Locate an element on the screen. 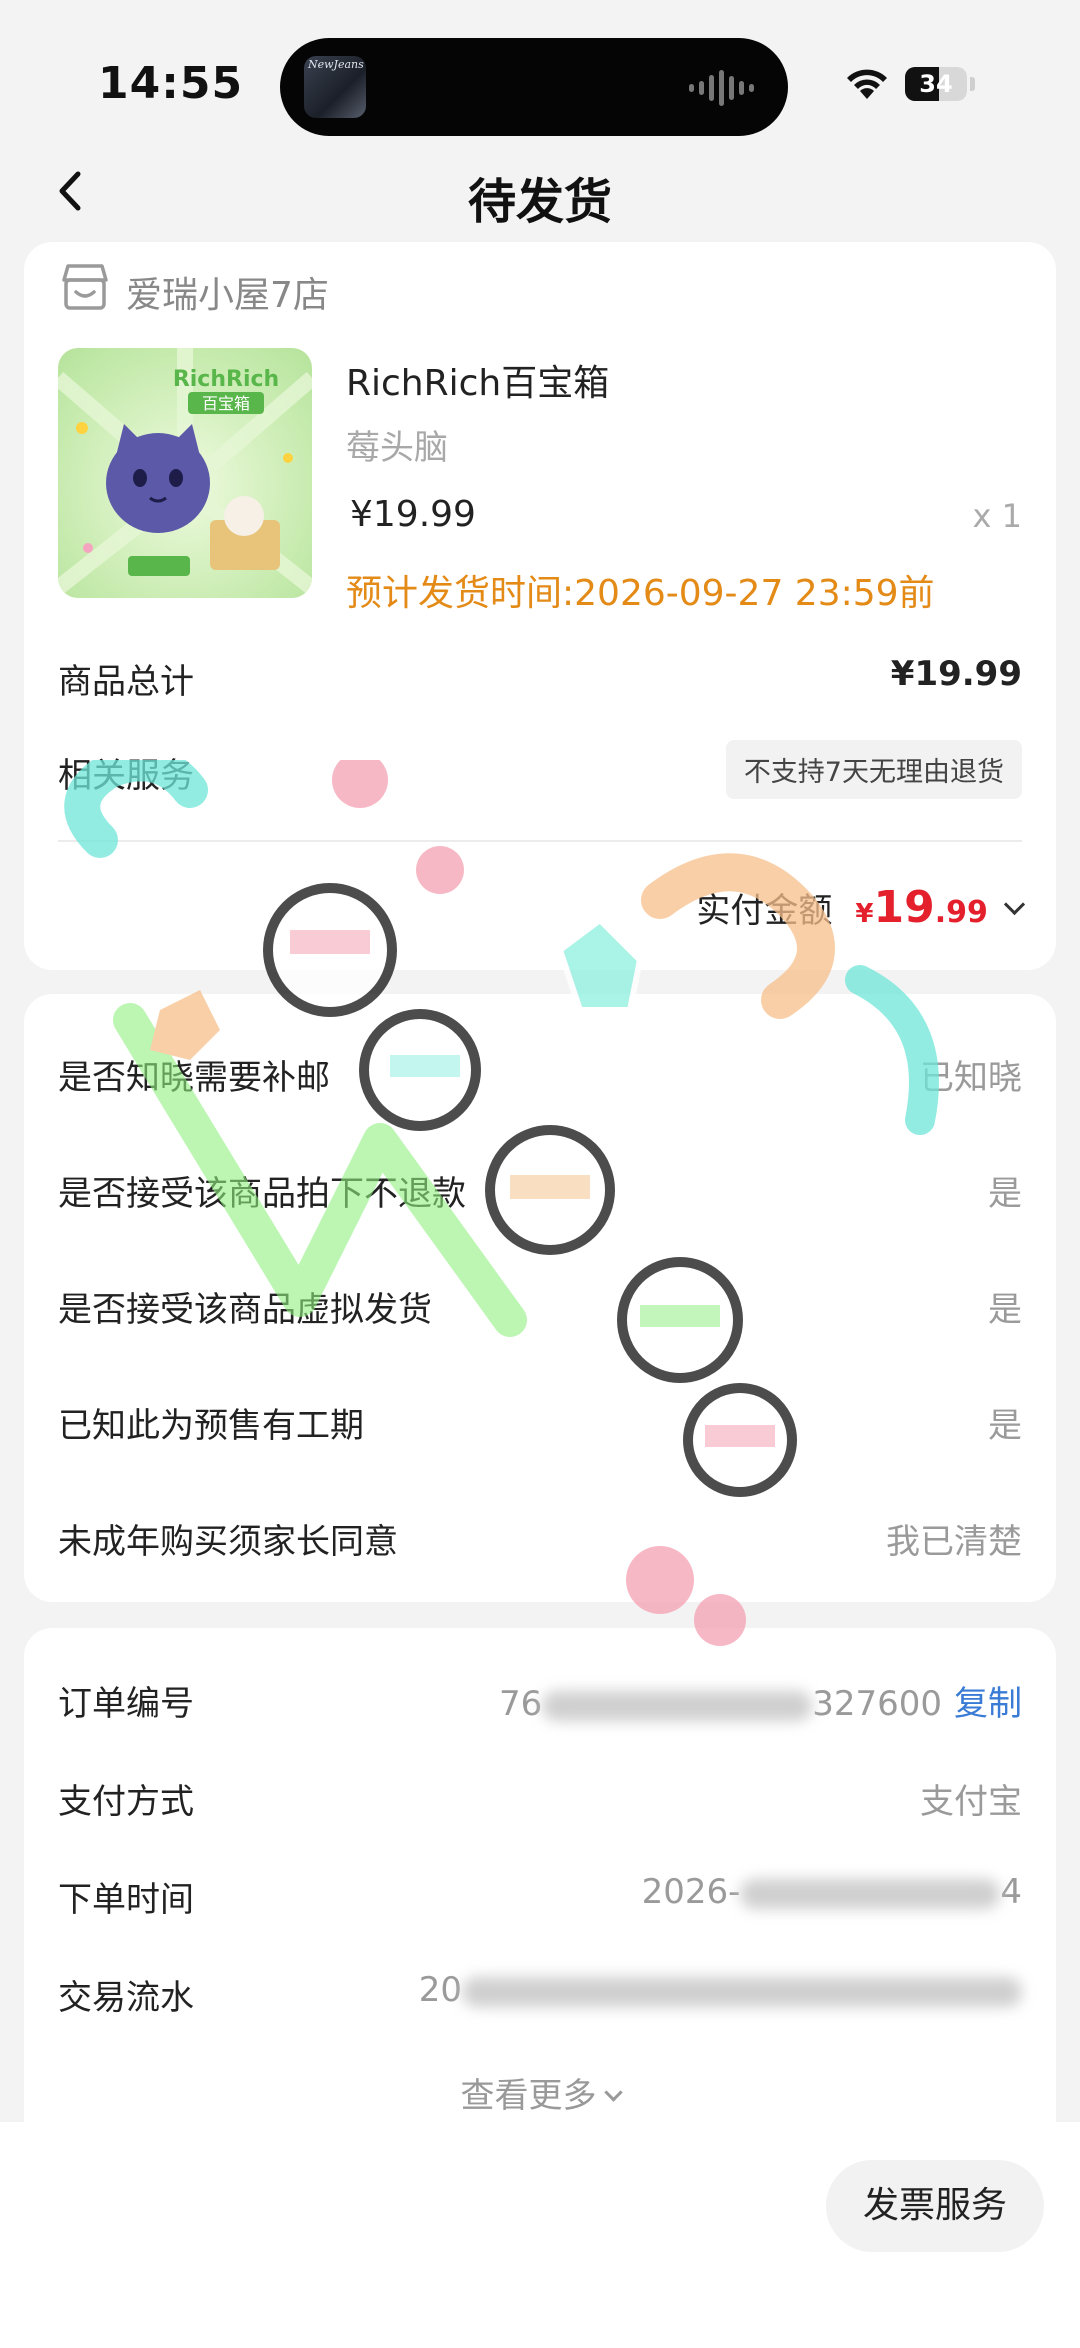 The image size is (1080, 2348). status-time: 14:55 is located at coordinates (171, 83).